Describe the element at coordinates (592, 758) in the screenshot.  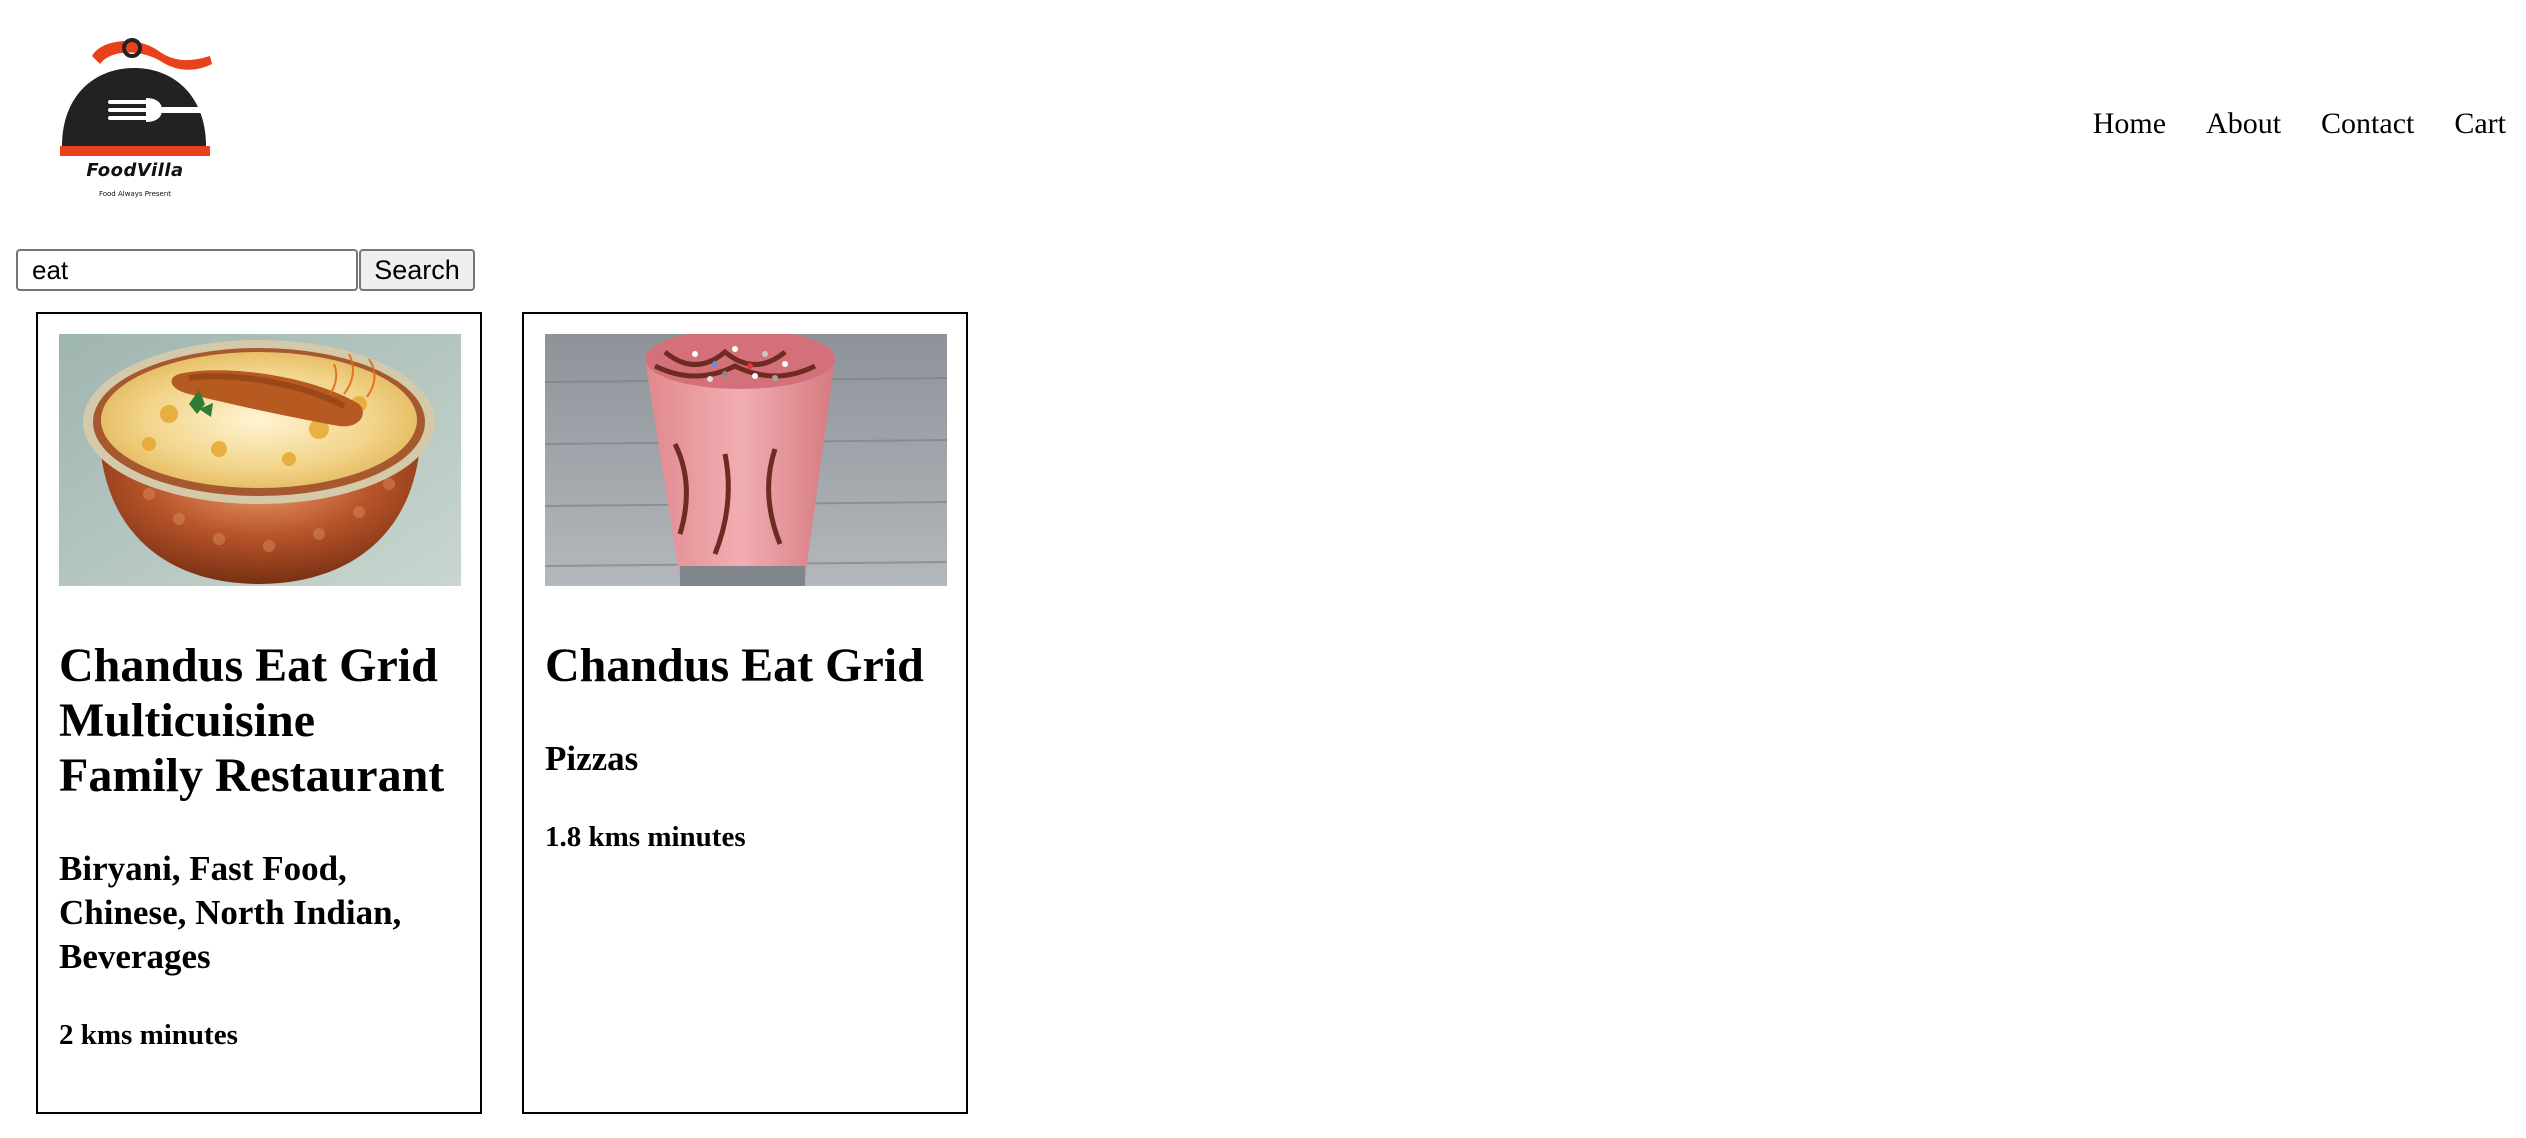
I see `restaurant-cuisines: Pizzas` at that location.